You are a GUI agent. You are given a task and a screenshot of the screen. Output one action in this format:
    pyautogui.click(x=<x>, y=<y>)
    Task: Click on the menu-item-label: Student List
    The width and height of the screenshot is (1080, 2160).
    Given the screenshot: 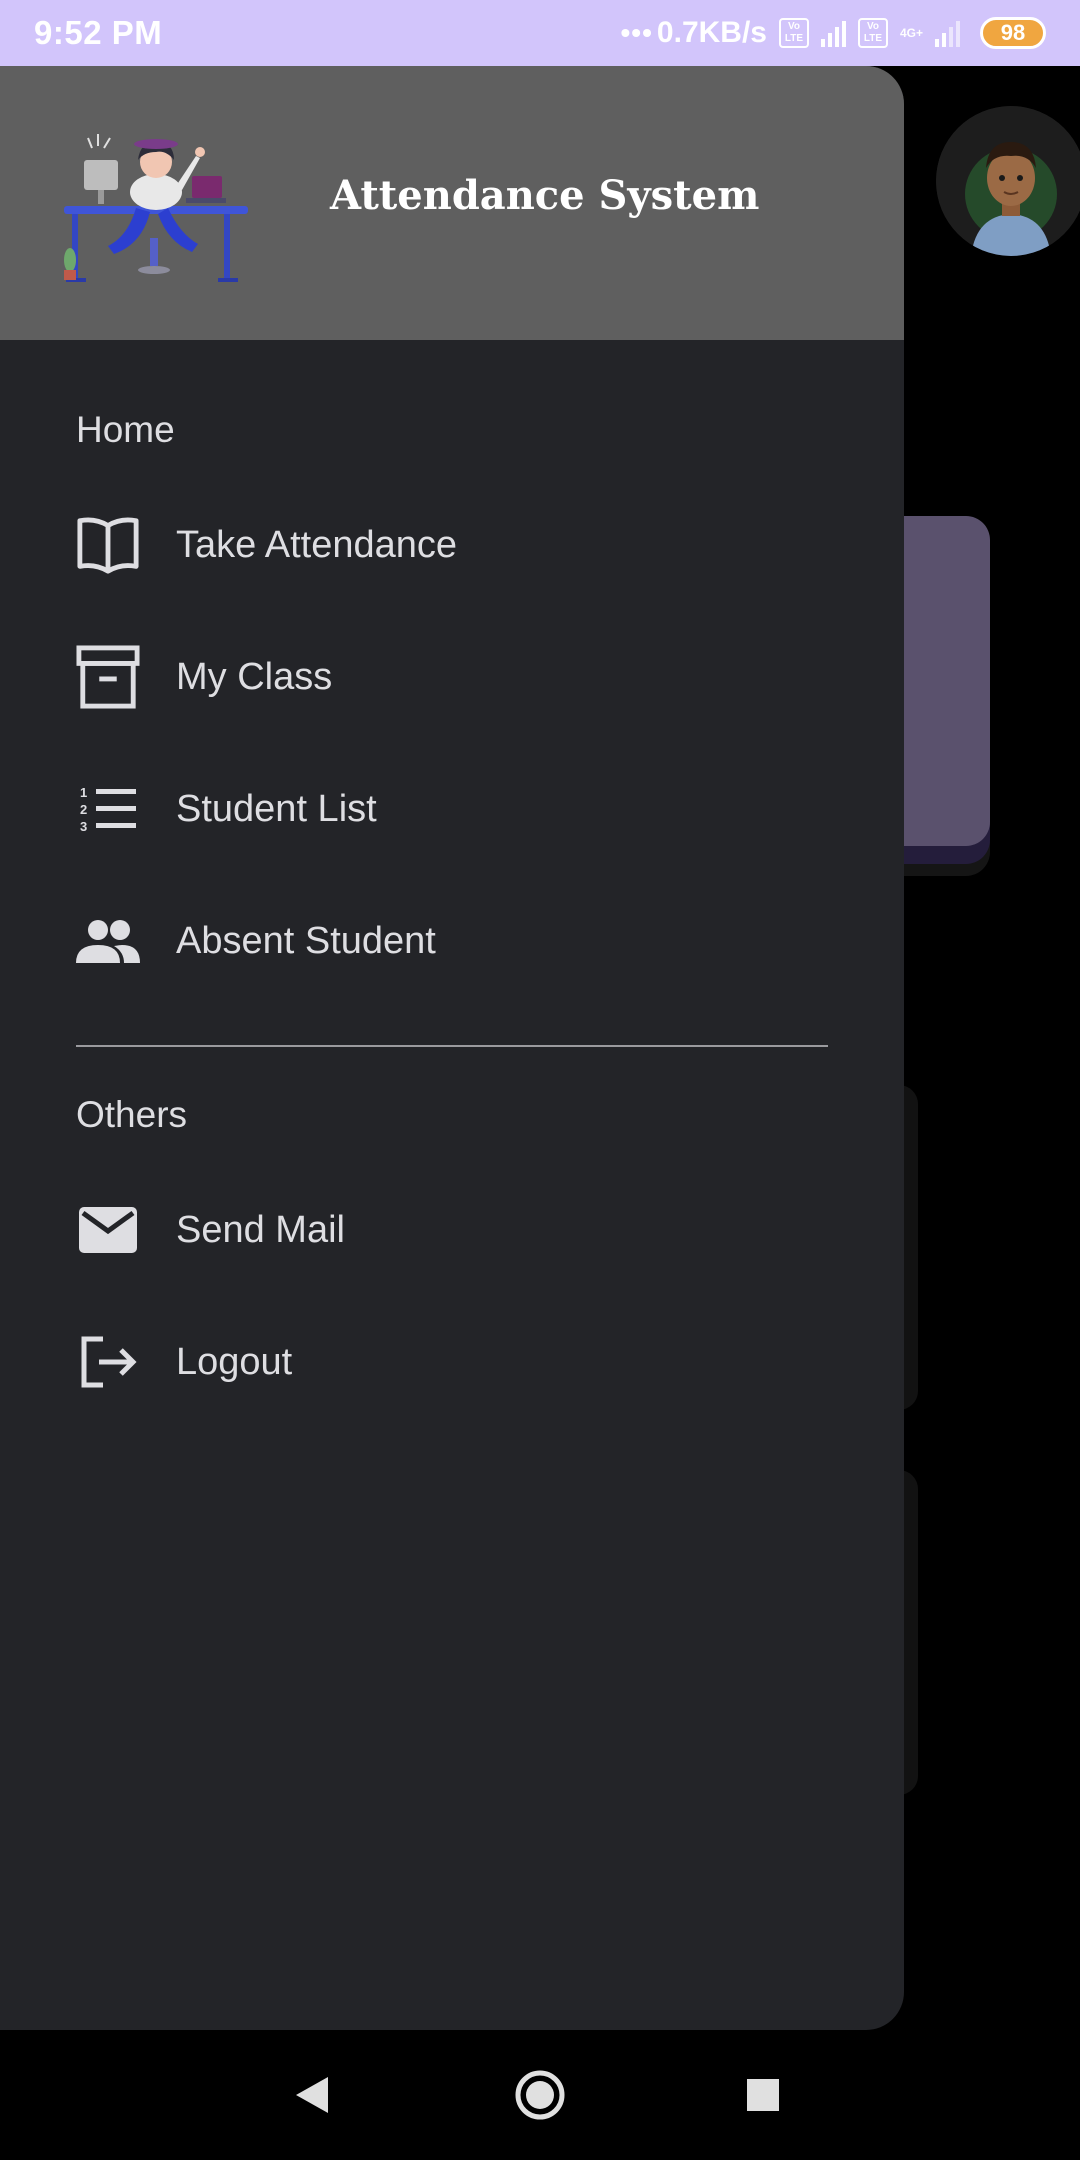 What is the action you would take?
    pyautogui.click(x=276, y=808)
    